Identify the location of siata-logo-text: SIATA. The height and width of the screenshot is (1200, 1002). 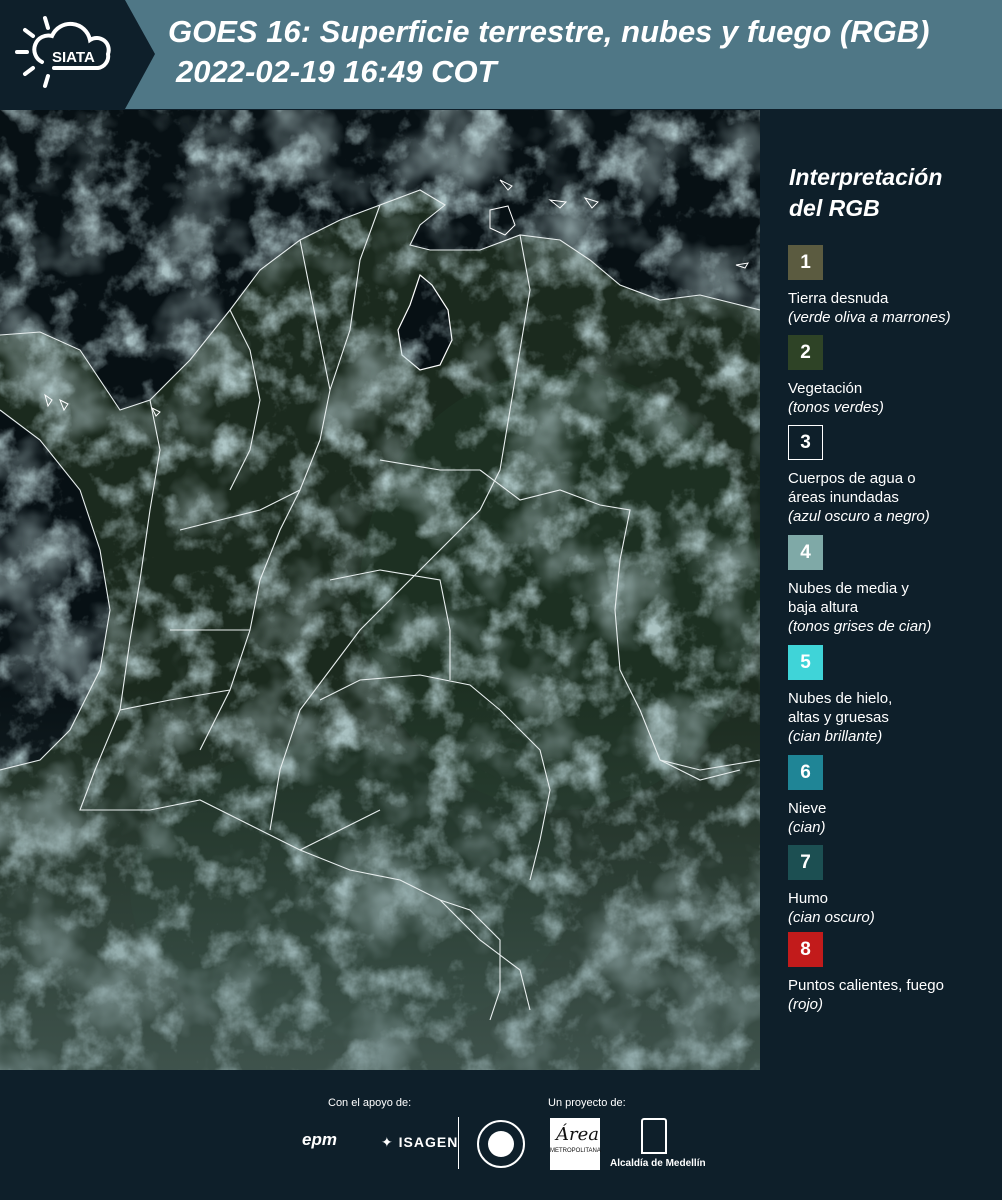
(73, 57).